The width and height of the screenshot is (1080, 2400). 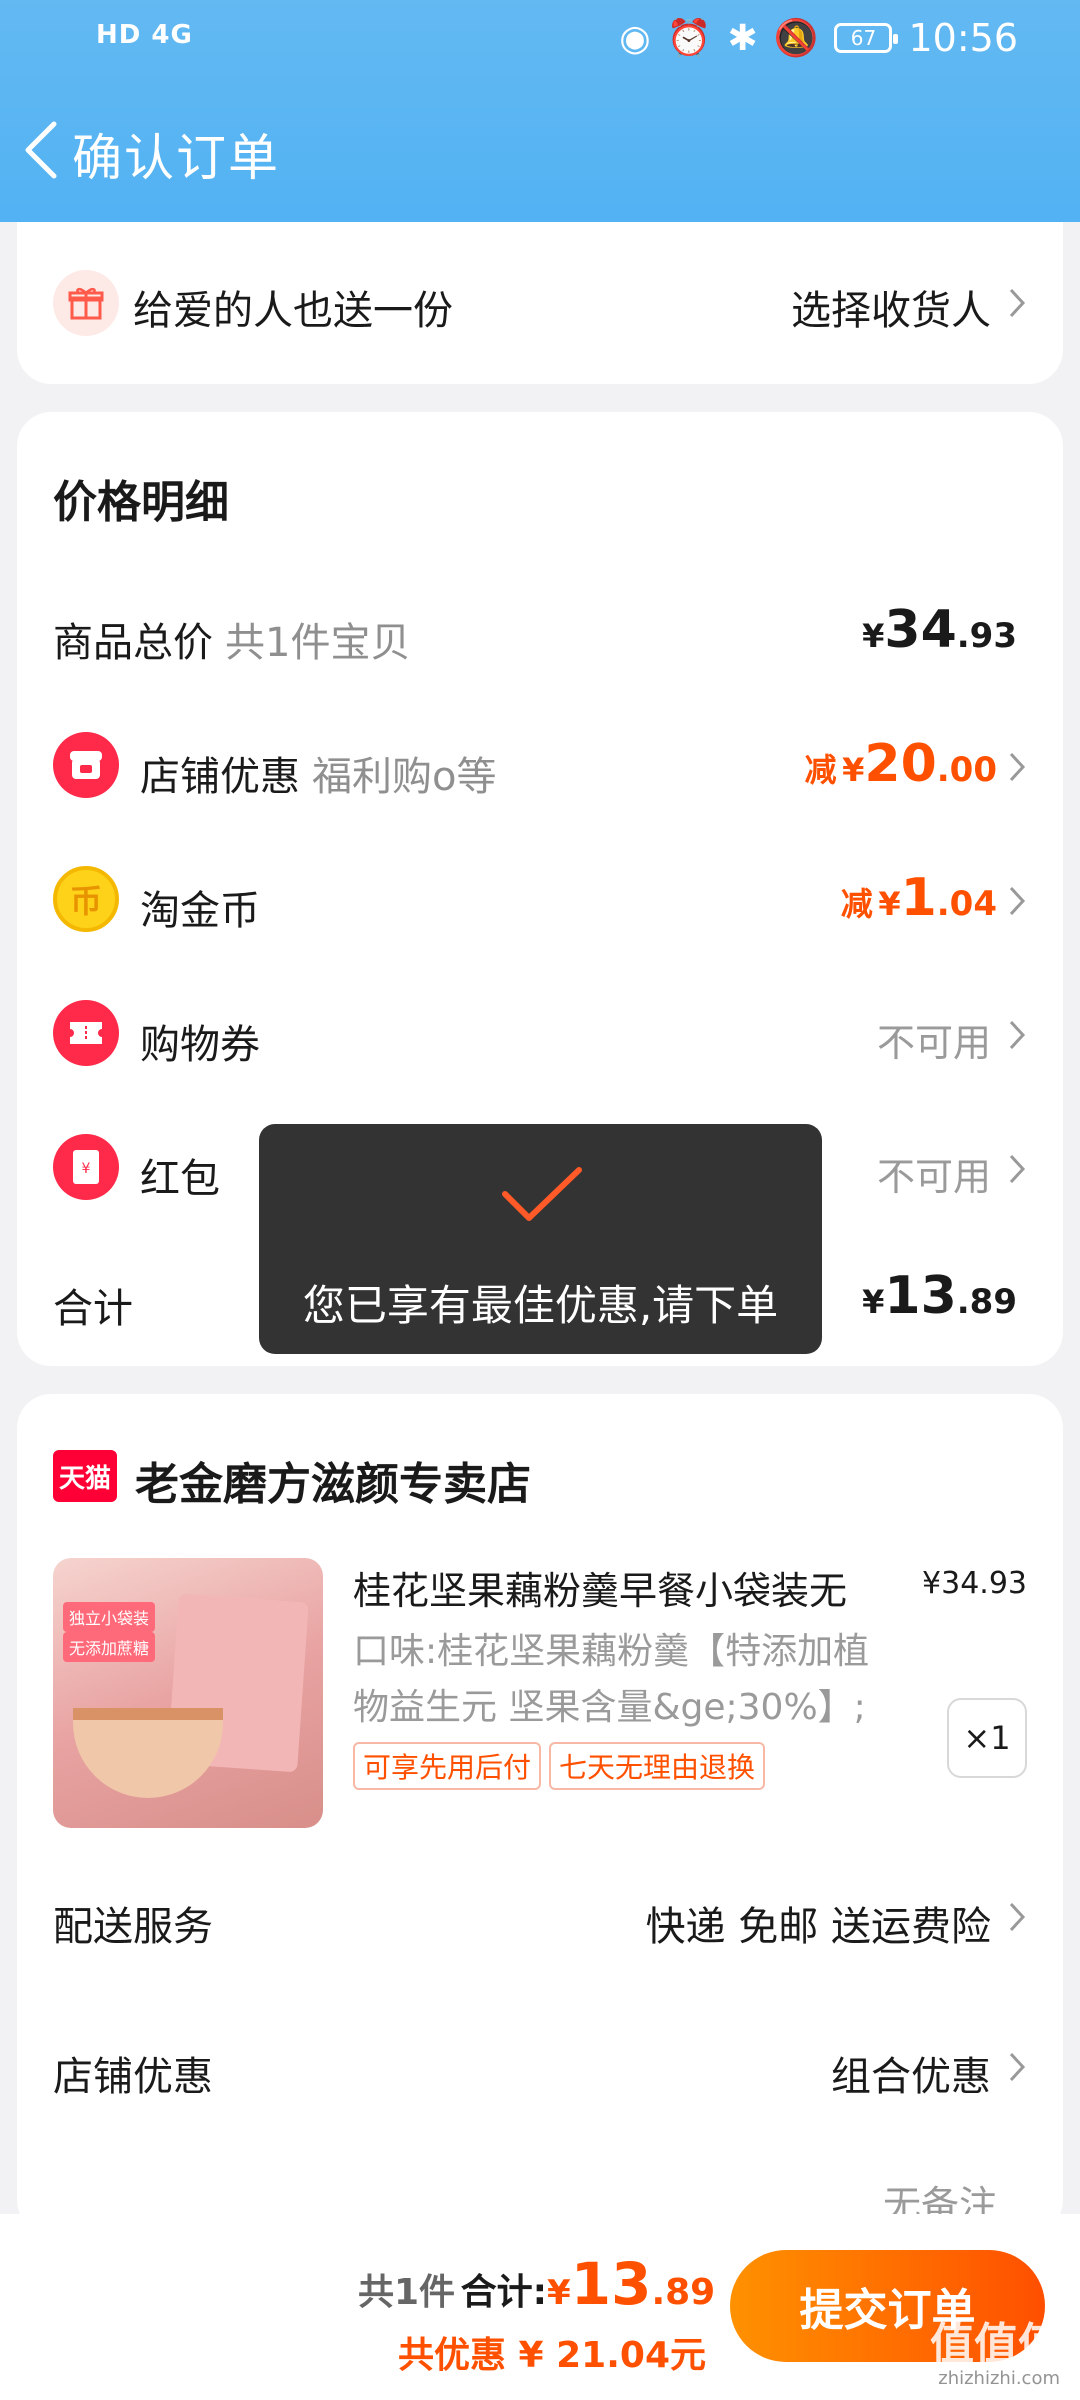 What do you see at coordinates (939, 630) in the screenshot?
I see `goods-total-price: ¥34.93` at bounding box center [939, 630].